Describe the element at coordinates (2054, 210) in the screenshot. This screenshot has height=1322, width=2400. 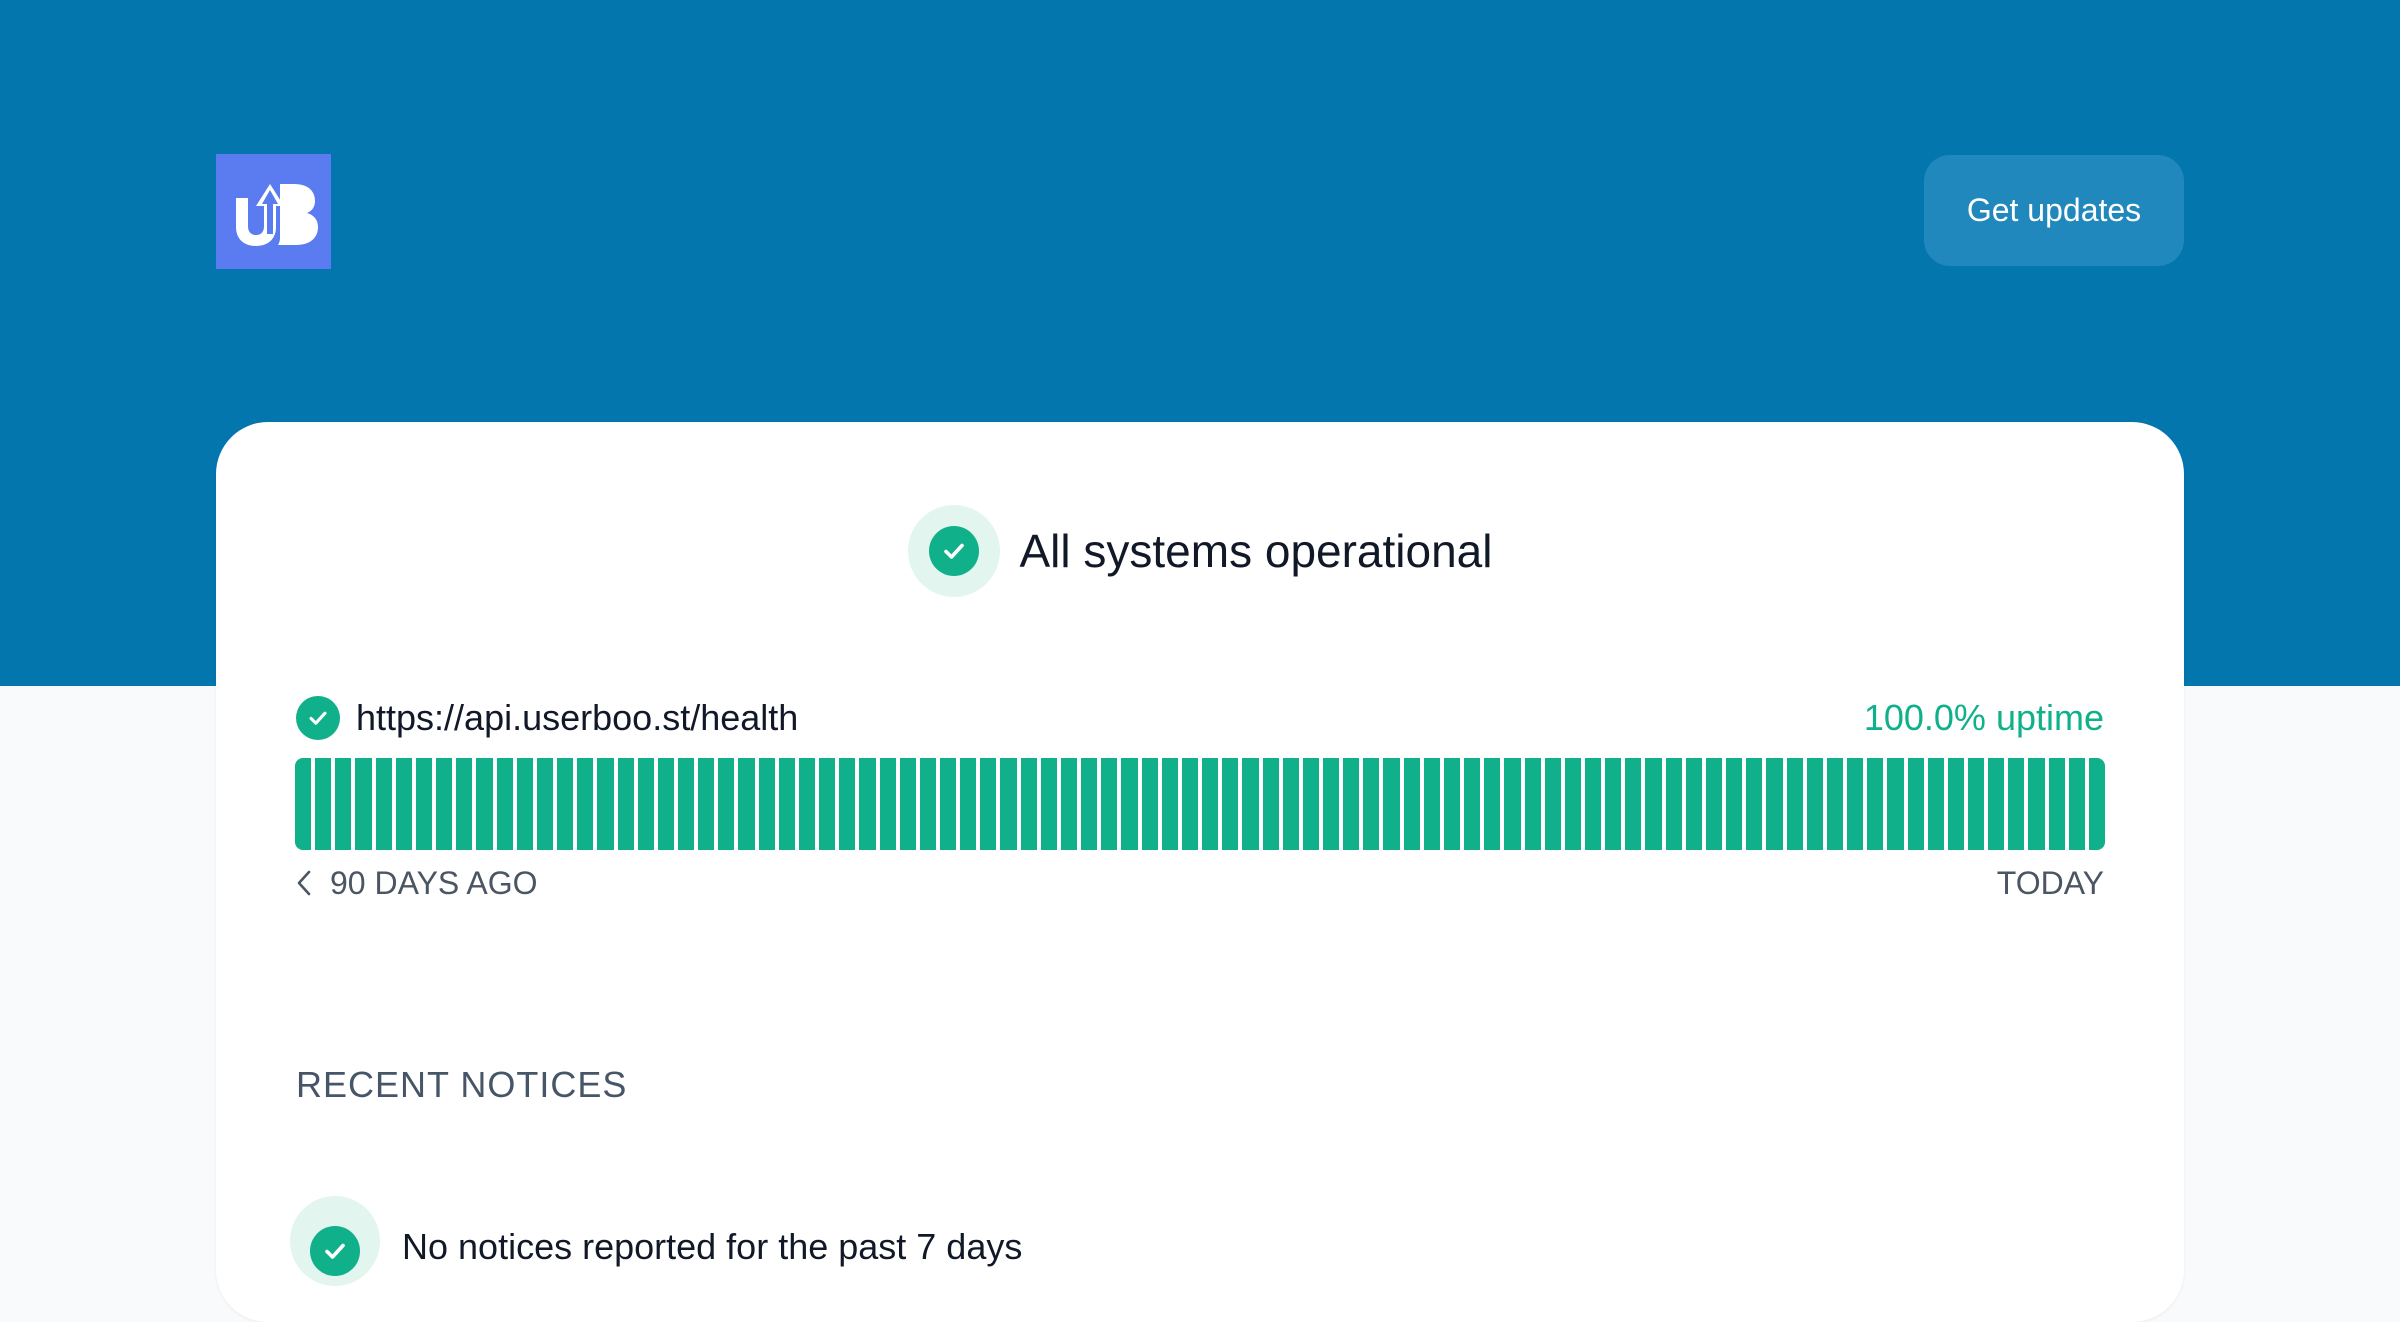
I see `get-updates-button: Get updates` at that location.